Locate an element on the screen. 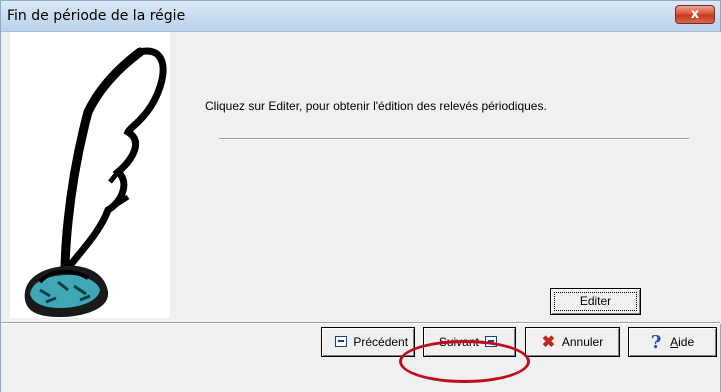  next-icon is located at coordinates (491, 341).